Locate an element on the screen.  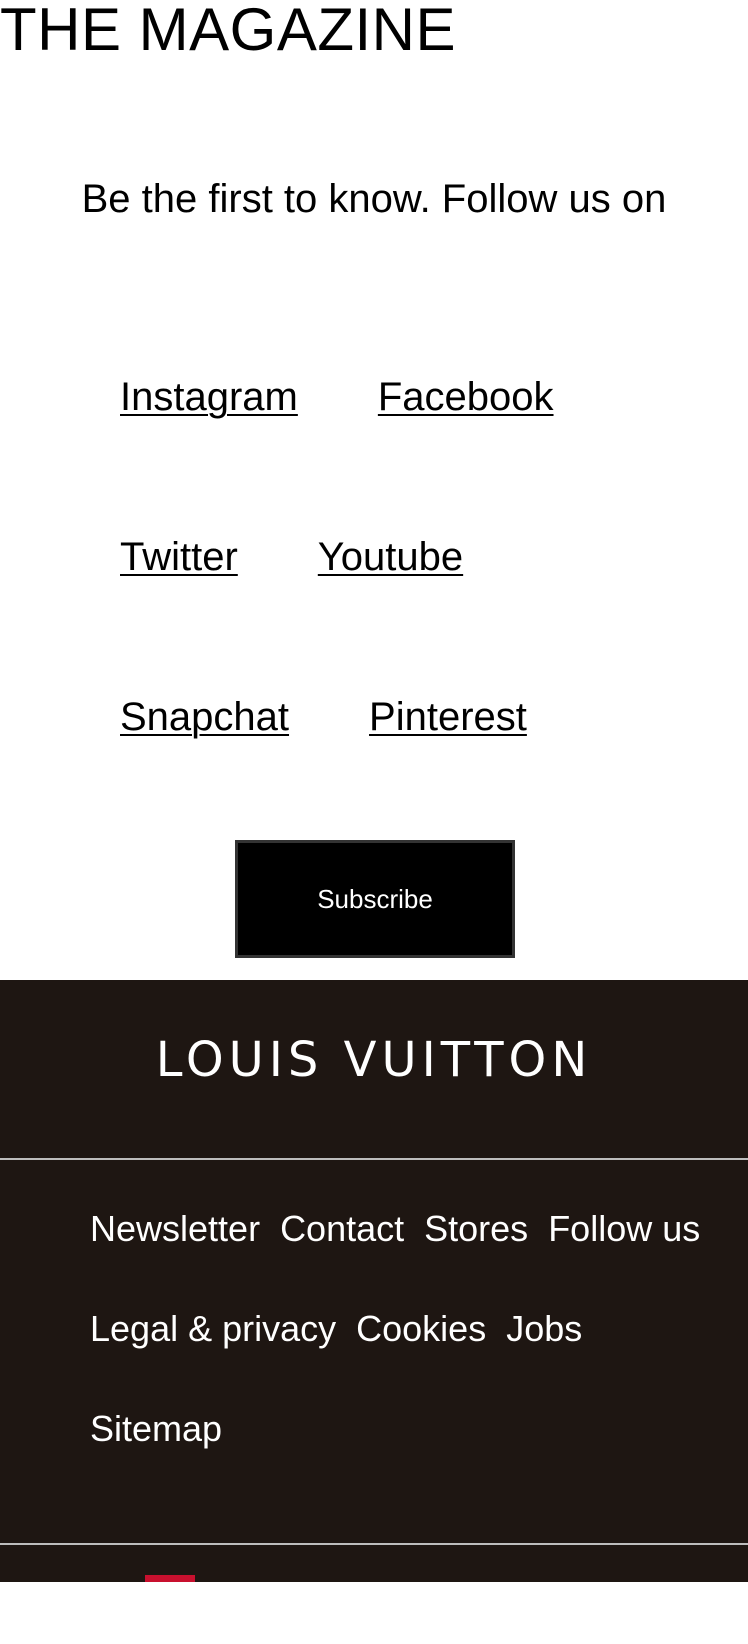
twitter-link: Twitter is located at coordinates (179, 557).